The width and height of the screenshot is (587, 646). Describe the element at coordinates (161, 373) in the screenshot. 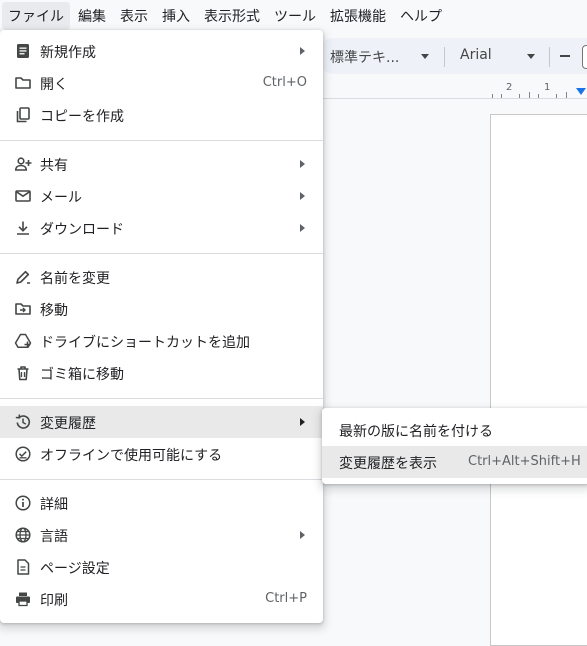

I see `menu-item-trash: ゴミ箱に移動` at that location.